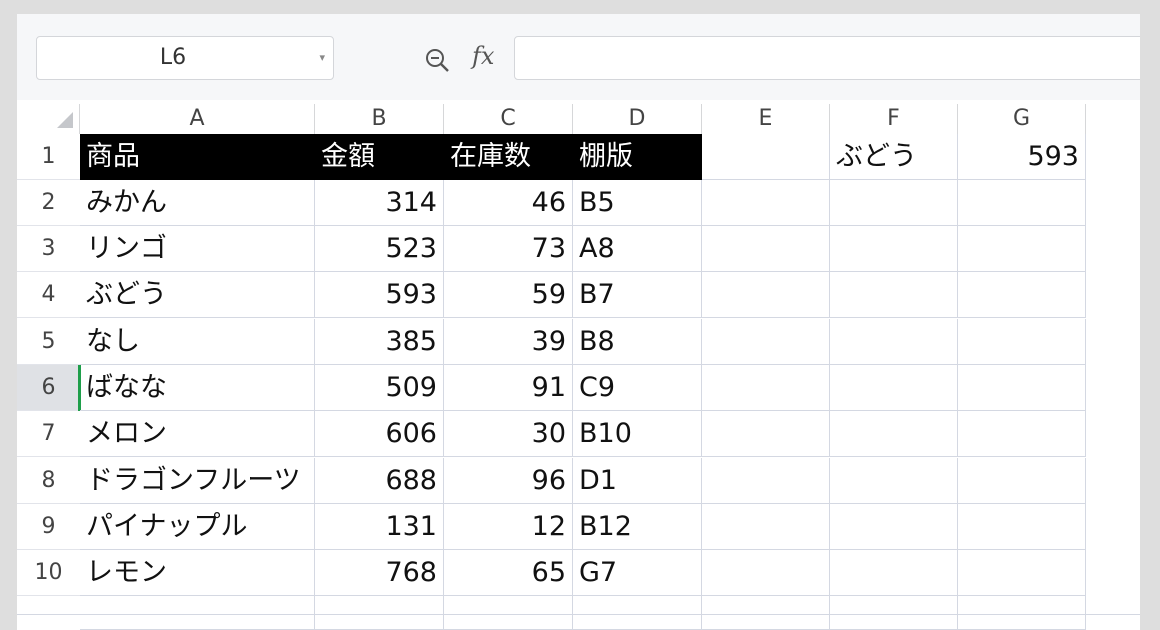 The image size is (1160, 630). Describe the element at coordinates (197, 388) in the screenshot. I see `cell-a6: ばなな` at that location.